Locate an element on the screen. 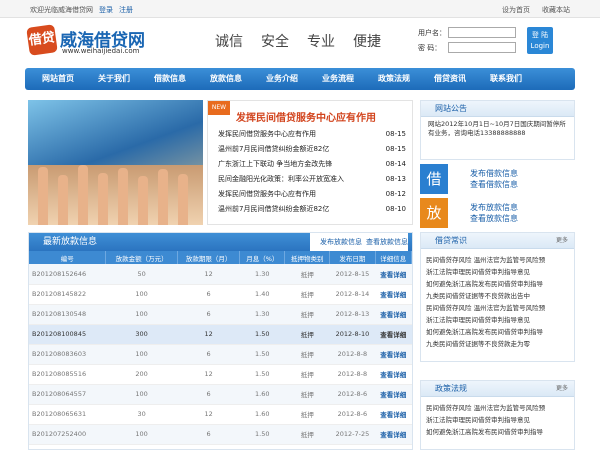  nav-item: 借款信息 is located at coordinates (170, 79).